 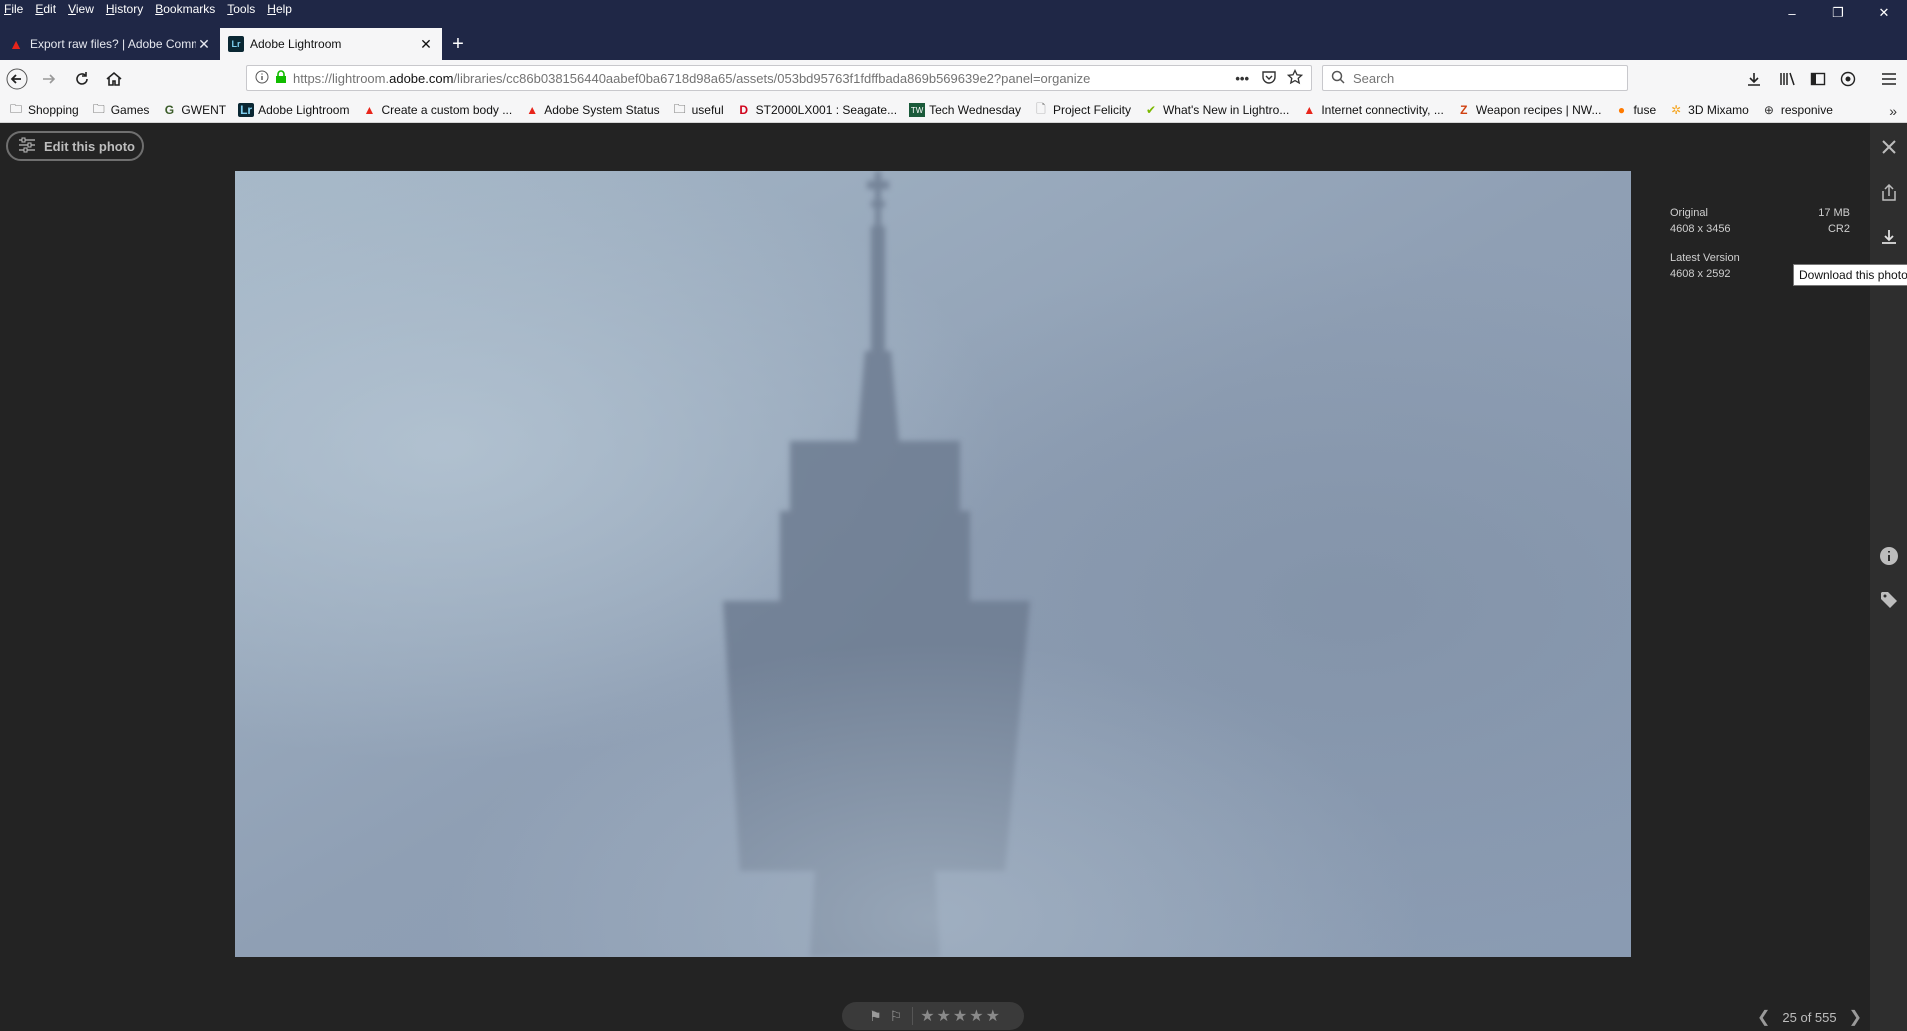 I want to click on search-input, so click(x=1489, y=78).